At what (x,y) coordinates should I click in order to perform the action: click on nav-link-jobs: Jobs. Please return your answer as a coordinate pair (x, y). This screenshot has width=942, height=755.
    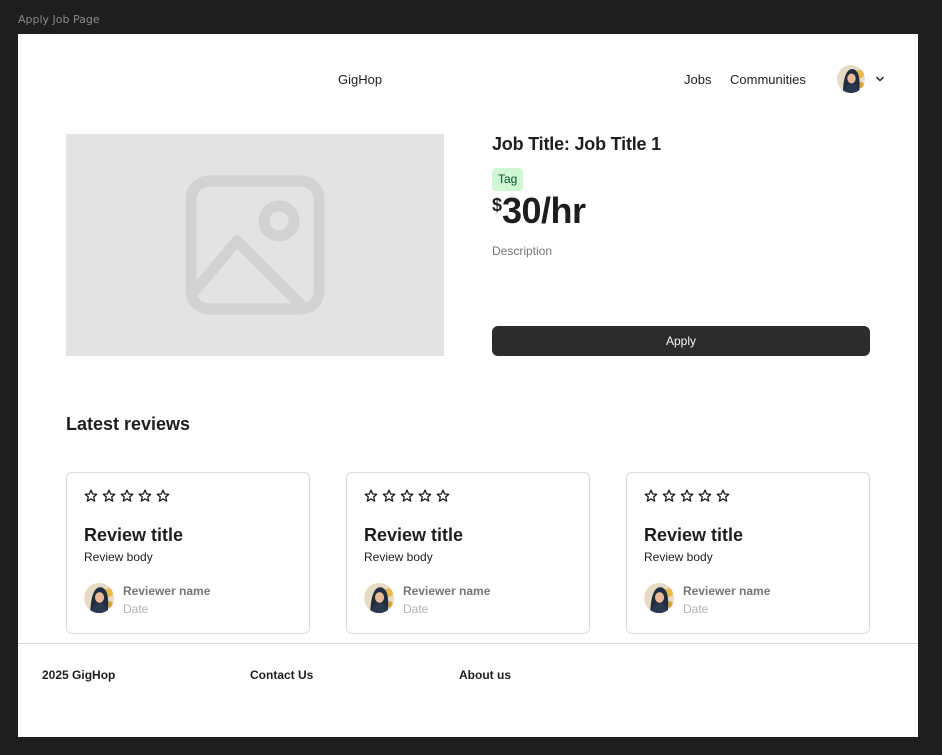
    Looking at the image, I should click on (697, 79).